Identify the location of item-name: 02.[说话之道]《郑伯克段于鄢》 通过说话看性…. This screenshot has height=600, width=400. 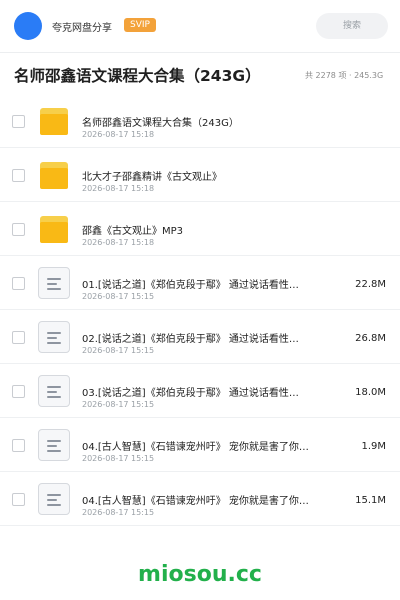
(190, 339).